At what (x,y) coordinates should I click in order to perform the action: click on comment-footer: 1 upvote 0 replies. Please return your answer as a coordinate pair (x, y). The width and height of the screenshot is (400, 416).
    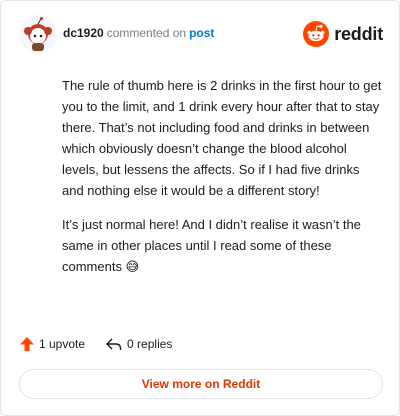
    Looking at the image, I should click on (105, 344).